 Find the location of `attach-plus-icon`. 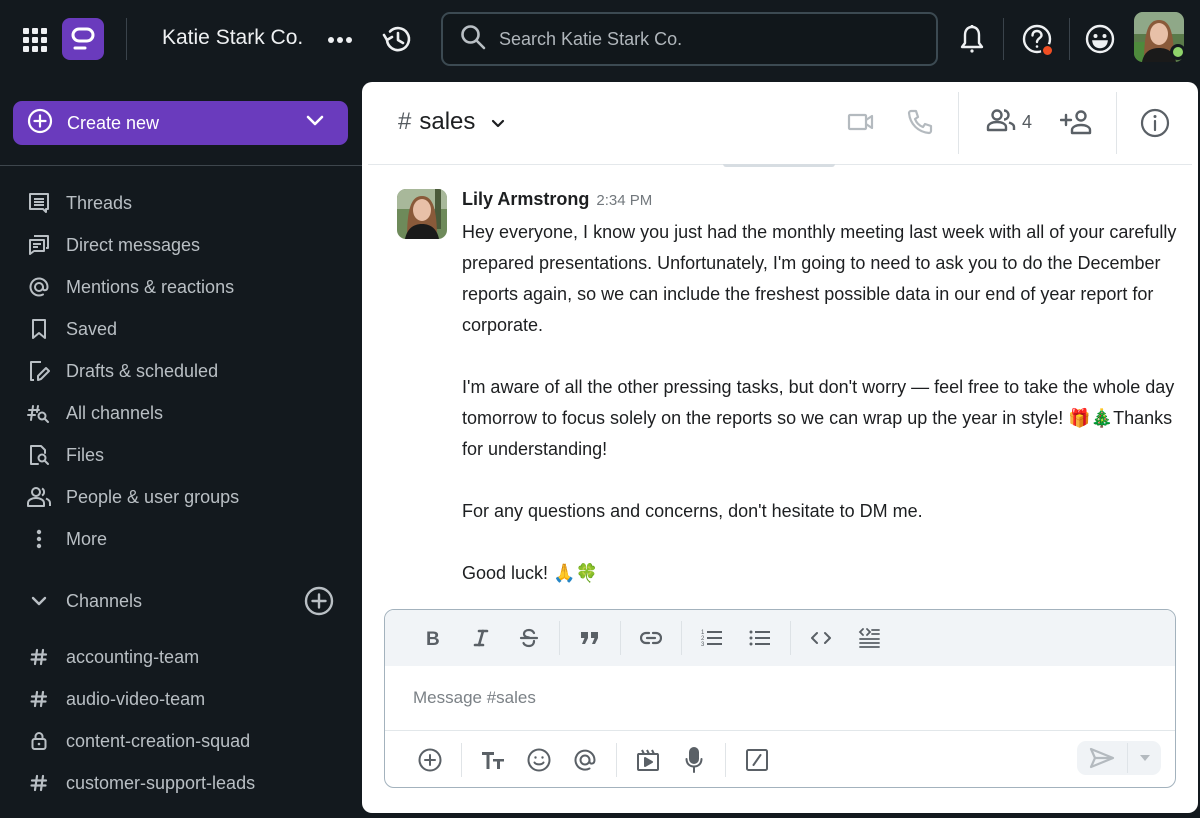

attach-plus-icon is located at coordinates (430, 760).